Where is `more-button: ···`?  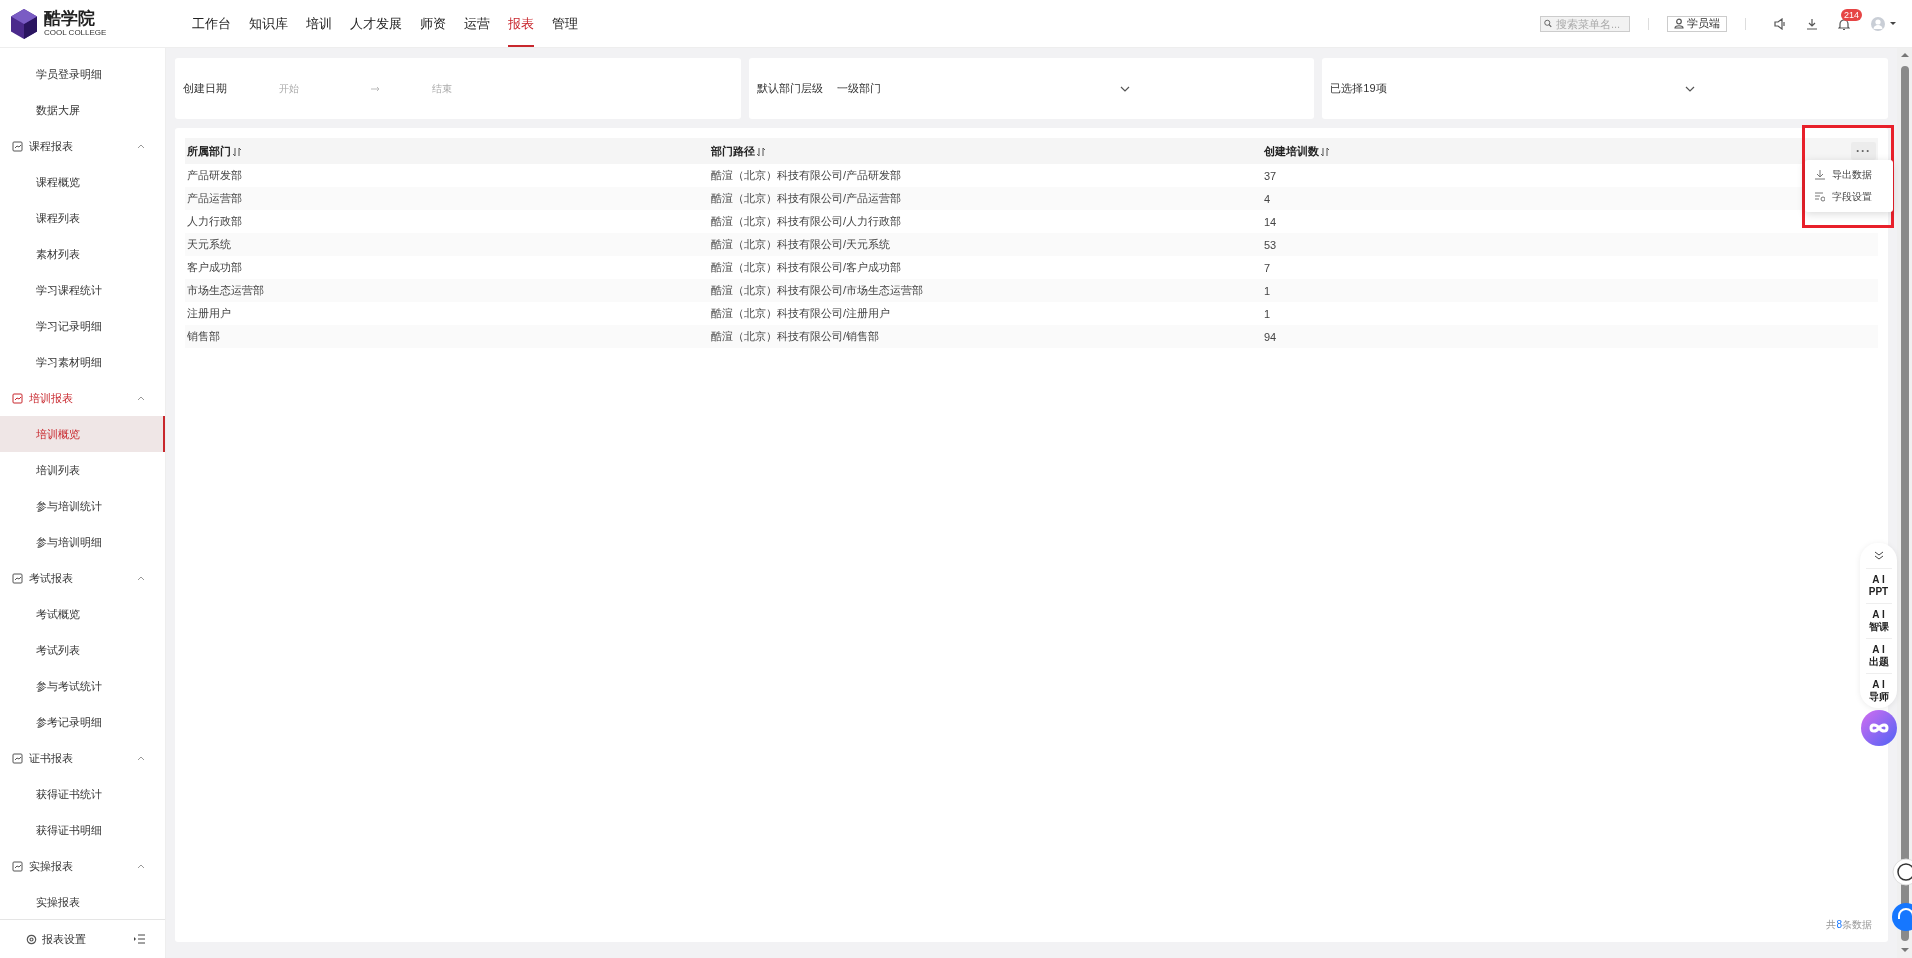
more-button: ··· is located at coordinates (1863, 151).